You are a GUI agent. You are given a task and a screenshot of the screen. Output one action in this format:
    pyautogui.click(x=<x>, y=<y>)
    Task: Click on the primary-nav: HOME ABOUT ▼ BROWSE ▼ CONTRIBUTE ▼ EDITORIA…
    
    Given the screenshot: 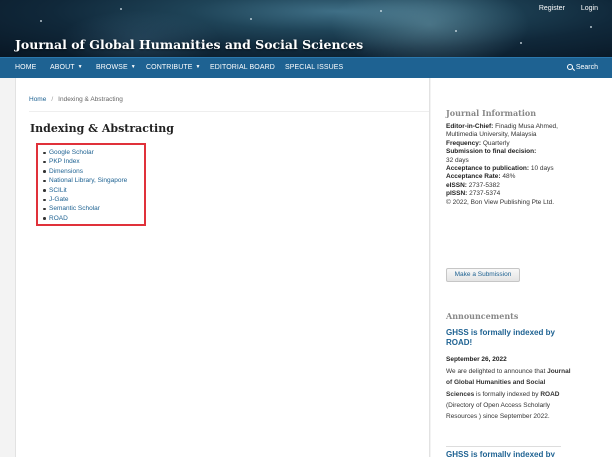 What is the action you would take?
    pyautogui.click(x=306, y=67)
    